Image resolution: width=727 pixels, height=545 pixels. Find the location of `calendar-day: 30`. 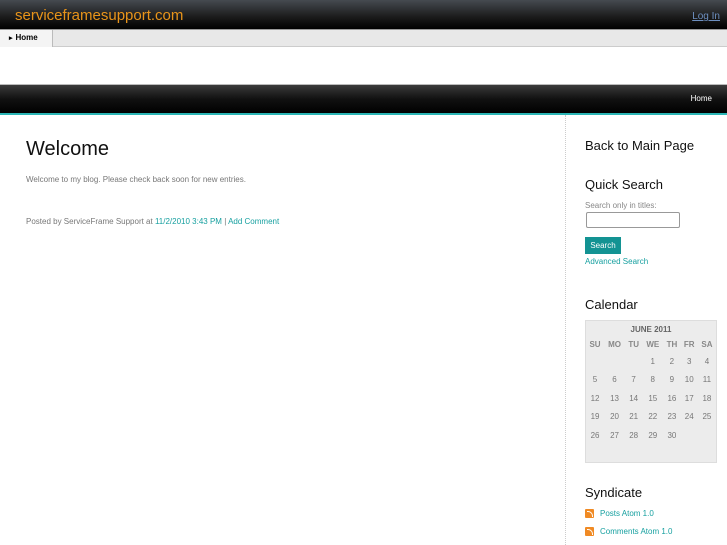

calendar-day: 30 is located at coordinates (671, 435).